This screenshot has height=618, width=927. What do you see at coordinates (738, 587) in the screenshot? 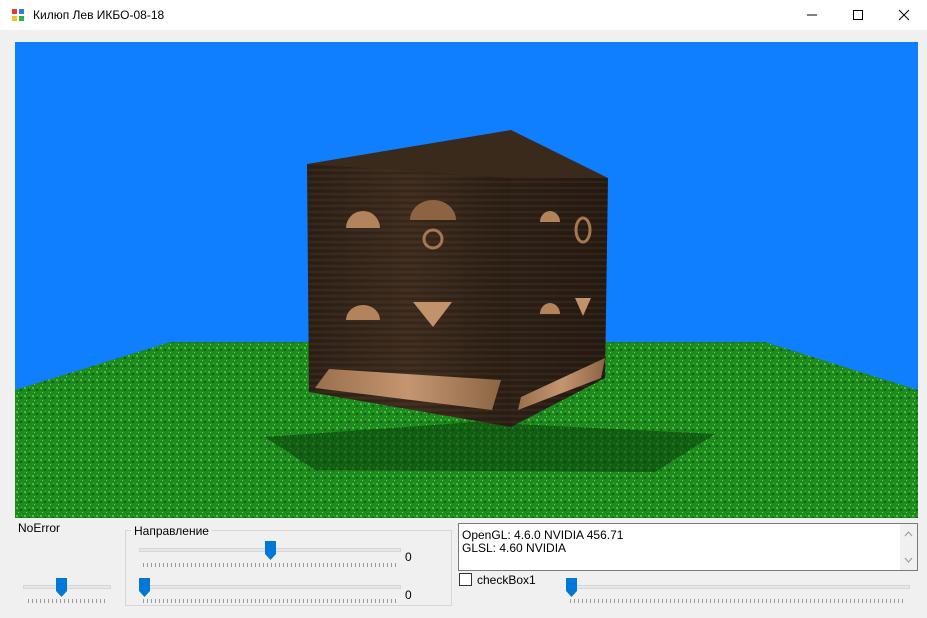
I see `right-trackbar-track` at bounding box center [738, 587].